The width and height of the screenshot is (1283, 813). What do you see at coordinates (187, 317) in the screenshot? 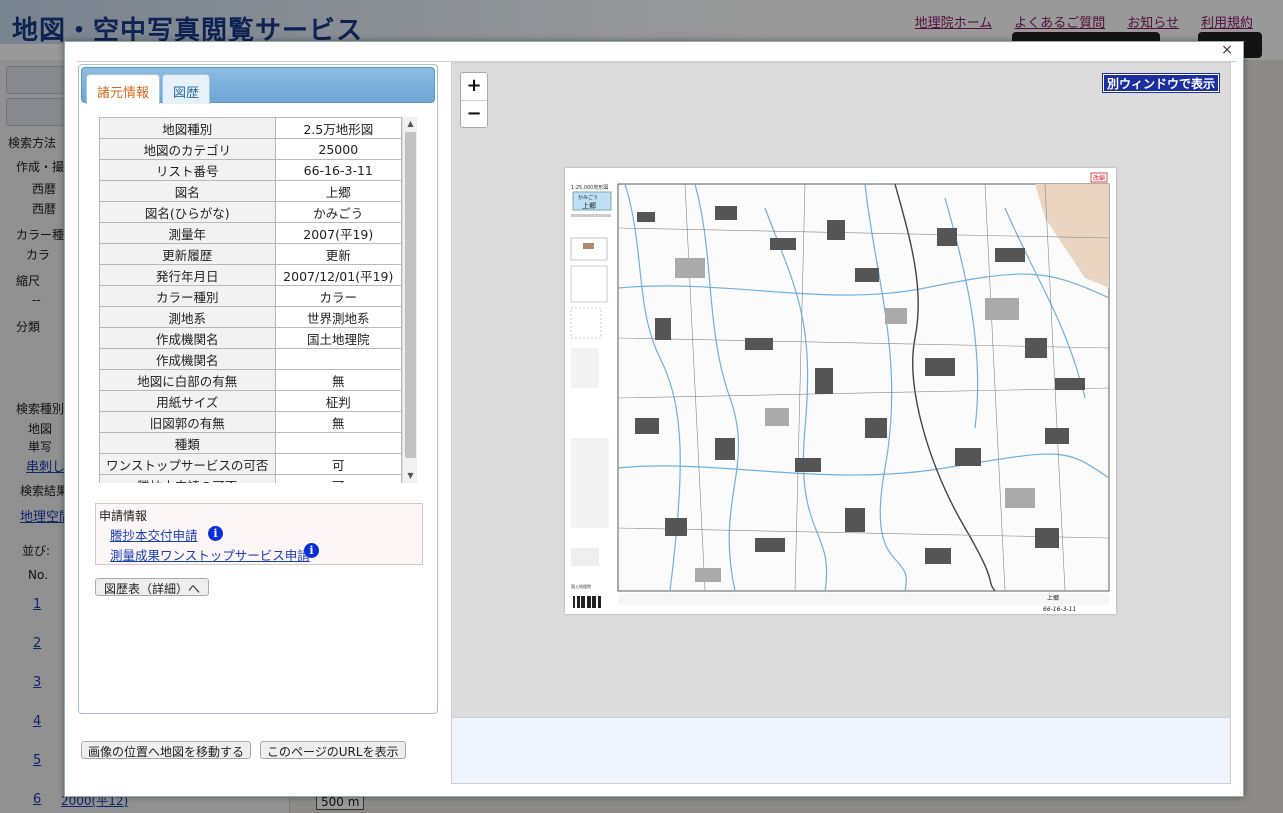
I see `spec-key: 測地系` at bounding box center [187, 317].